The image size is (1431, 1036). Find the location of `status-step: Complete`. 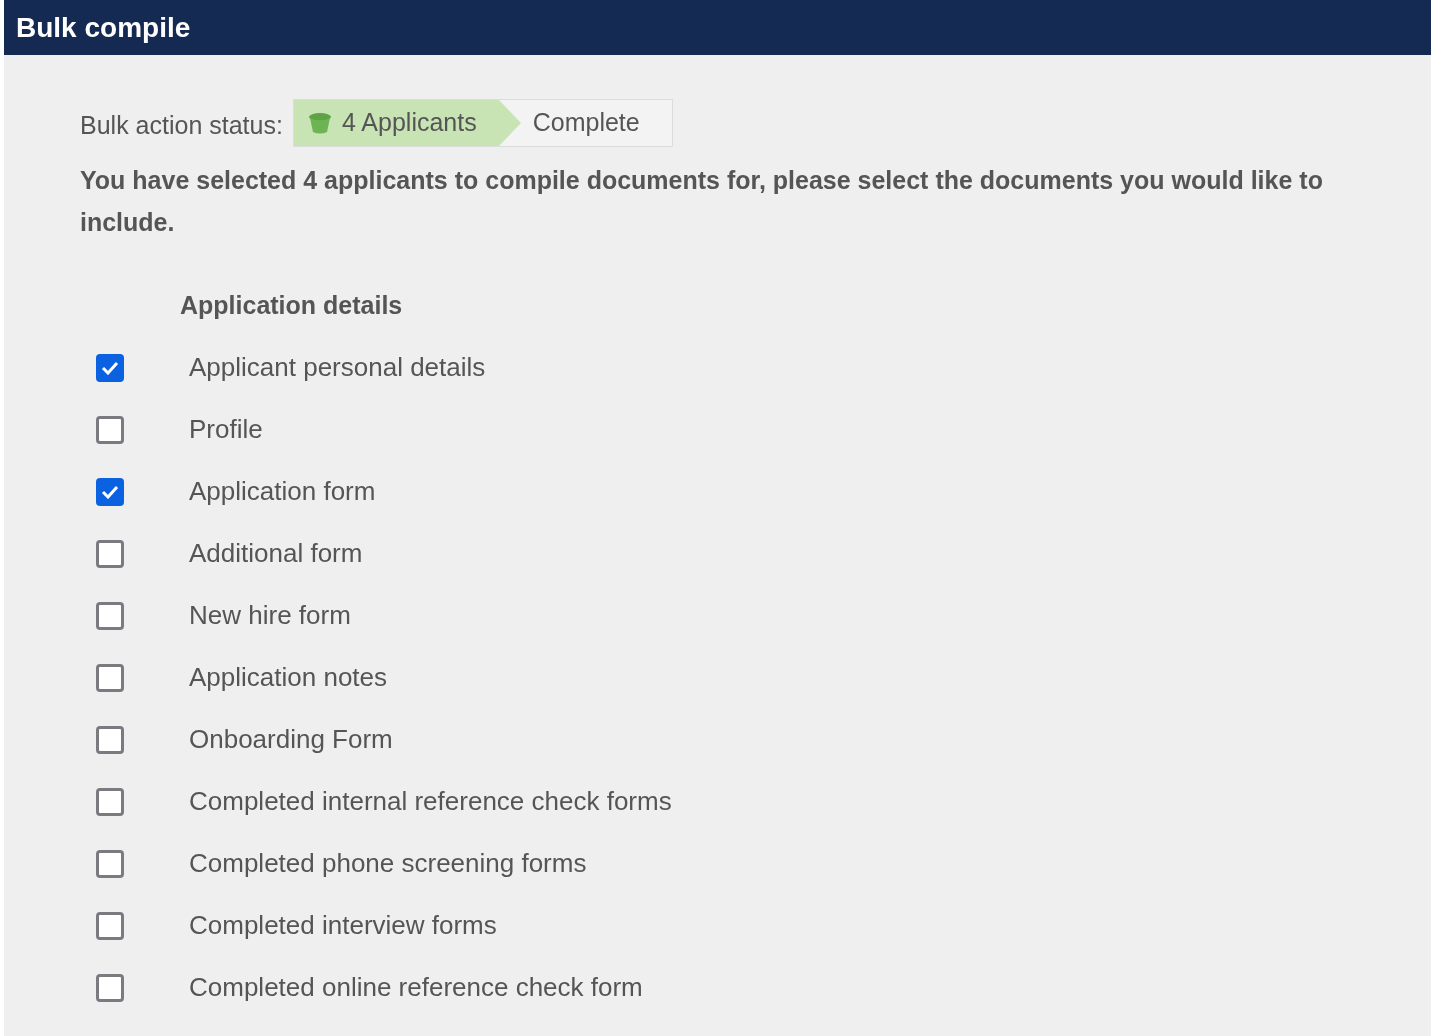

status-step: Complete is located at coordinates (596, 123).